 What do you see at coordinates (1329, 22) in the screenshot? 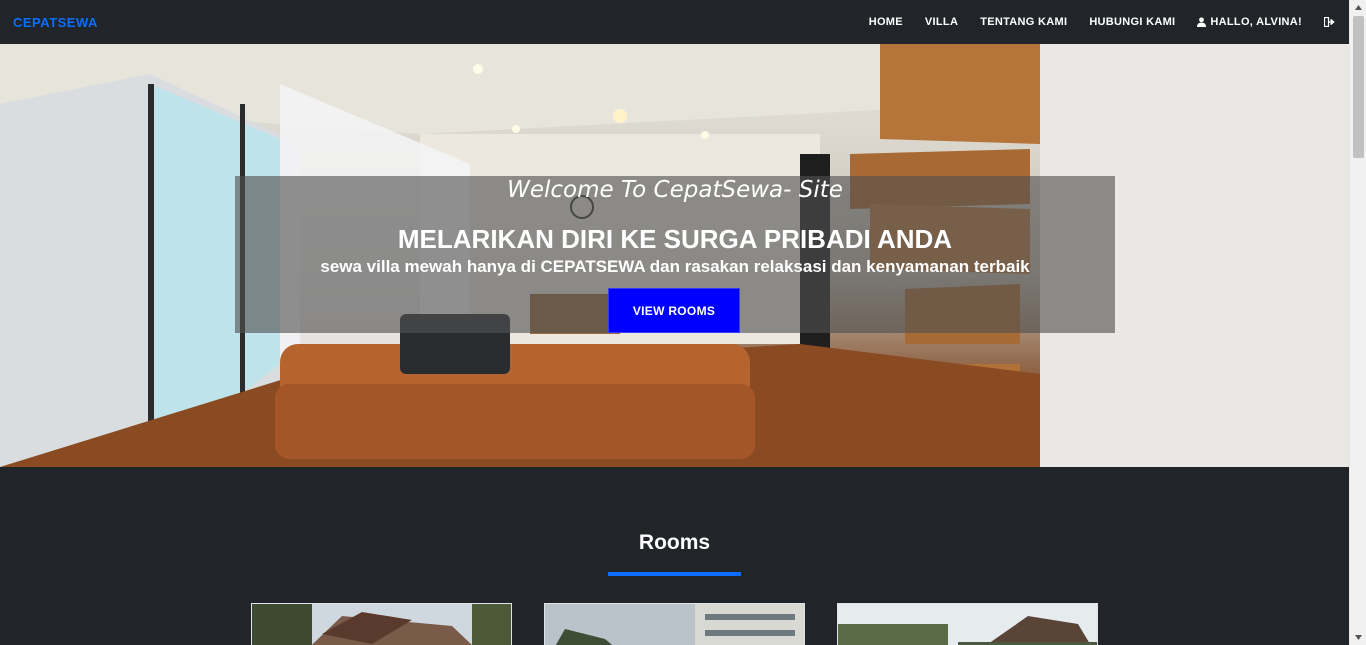
I see `logout-icon` at bounding box center [1329, 22].